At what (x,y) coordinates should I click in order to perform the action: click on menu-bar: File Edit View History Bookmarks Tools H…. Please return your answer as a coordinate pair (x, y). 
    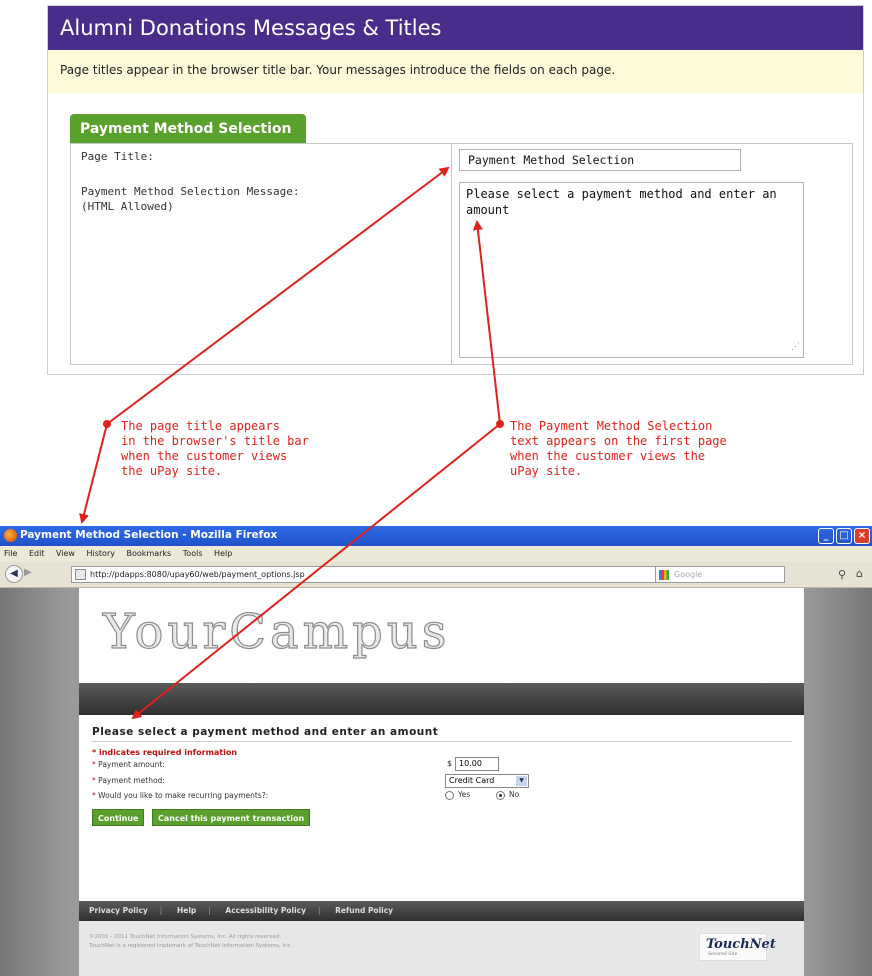
    Looking at the image, I should click on (436, 554).